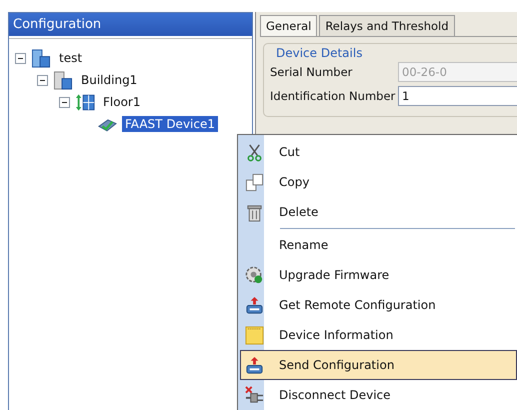  Describe the element at coordinates (378, 275) in the screenshot. I see `menu-item: Upgrade Firmware` at that location.